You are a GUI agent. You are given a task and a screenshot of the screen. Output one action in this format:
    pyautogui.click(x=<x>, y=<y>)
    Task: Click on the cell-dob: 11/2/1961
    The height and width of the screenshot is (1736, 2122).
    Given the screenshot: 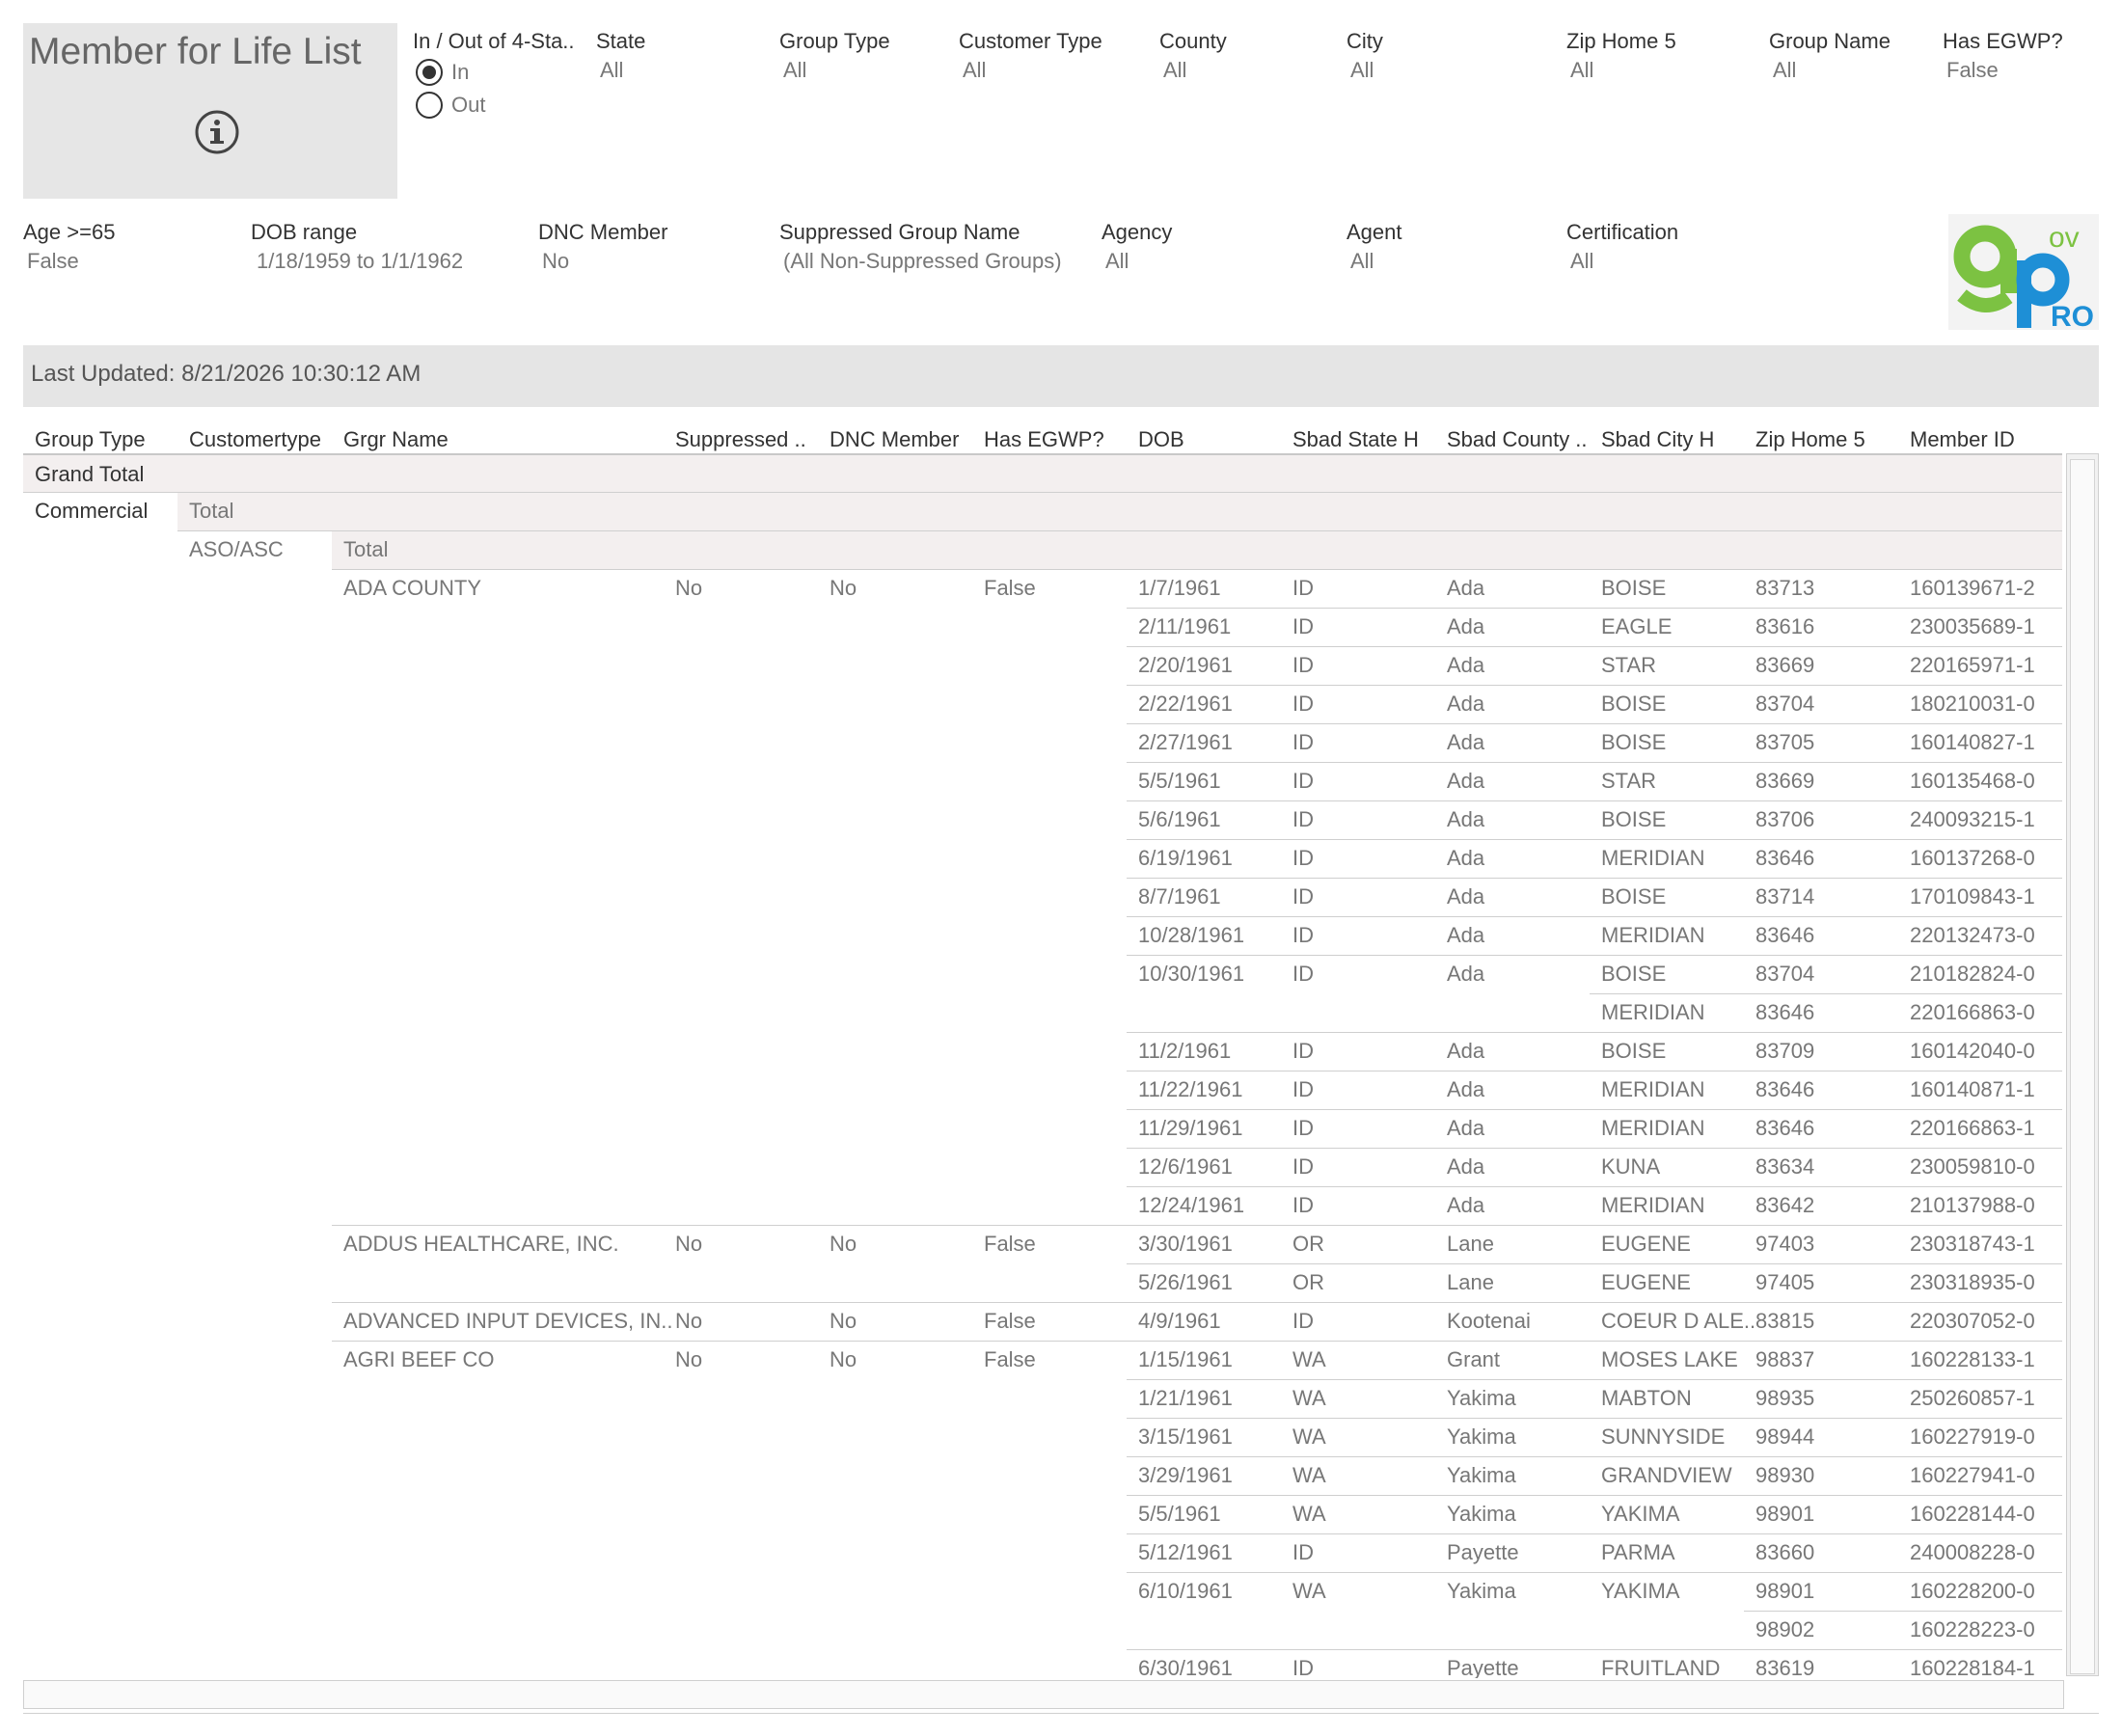 What is the action you would take?
    pyautogui.click(x=1185, y=1051)
    